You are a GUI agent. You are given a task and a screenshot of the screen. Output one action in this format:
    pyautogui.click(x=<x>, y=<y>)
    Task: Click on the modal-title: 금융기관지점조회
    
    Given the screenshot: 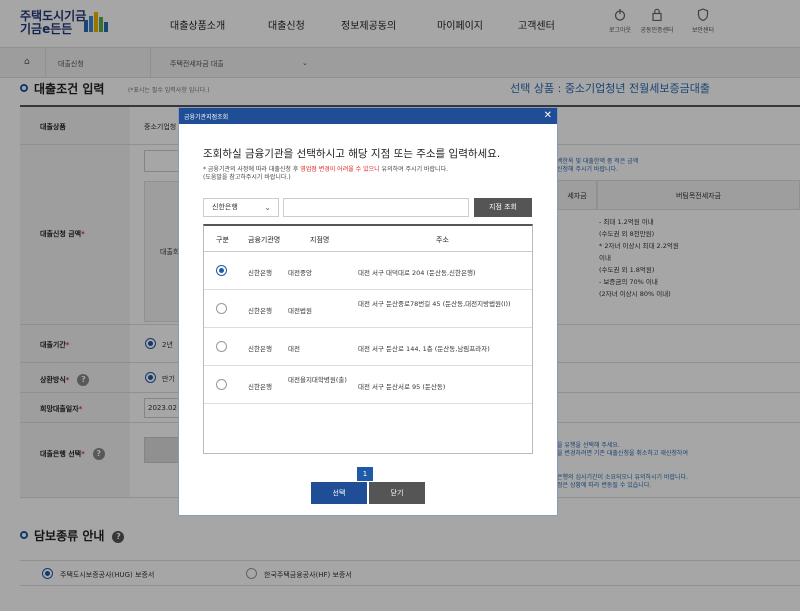 What is the action you would take?
    pyautogui.click(x=206, y=117)
    